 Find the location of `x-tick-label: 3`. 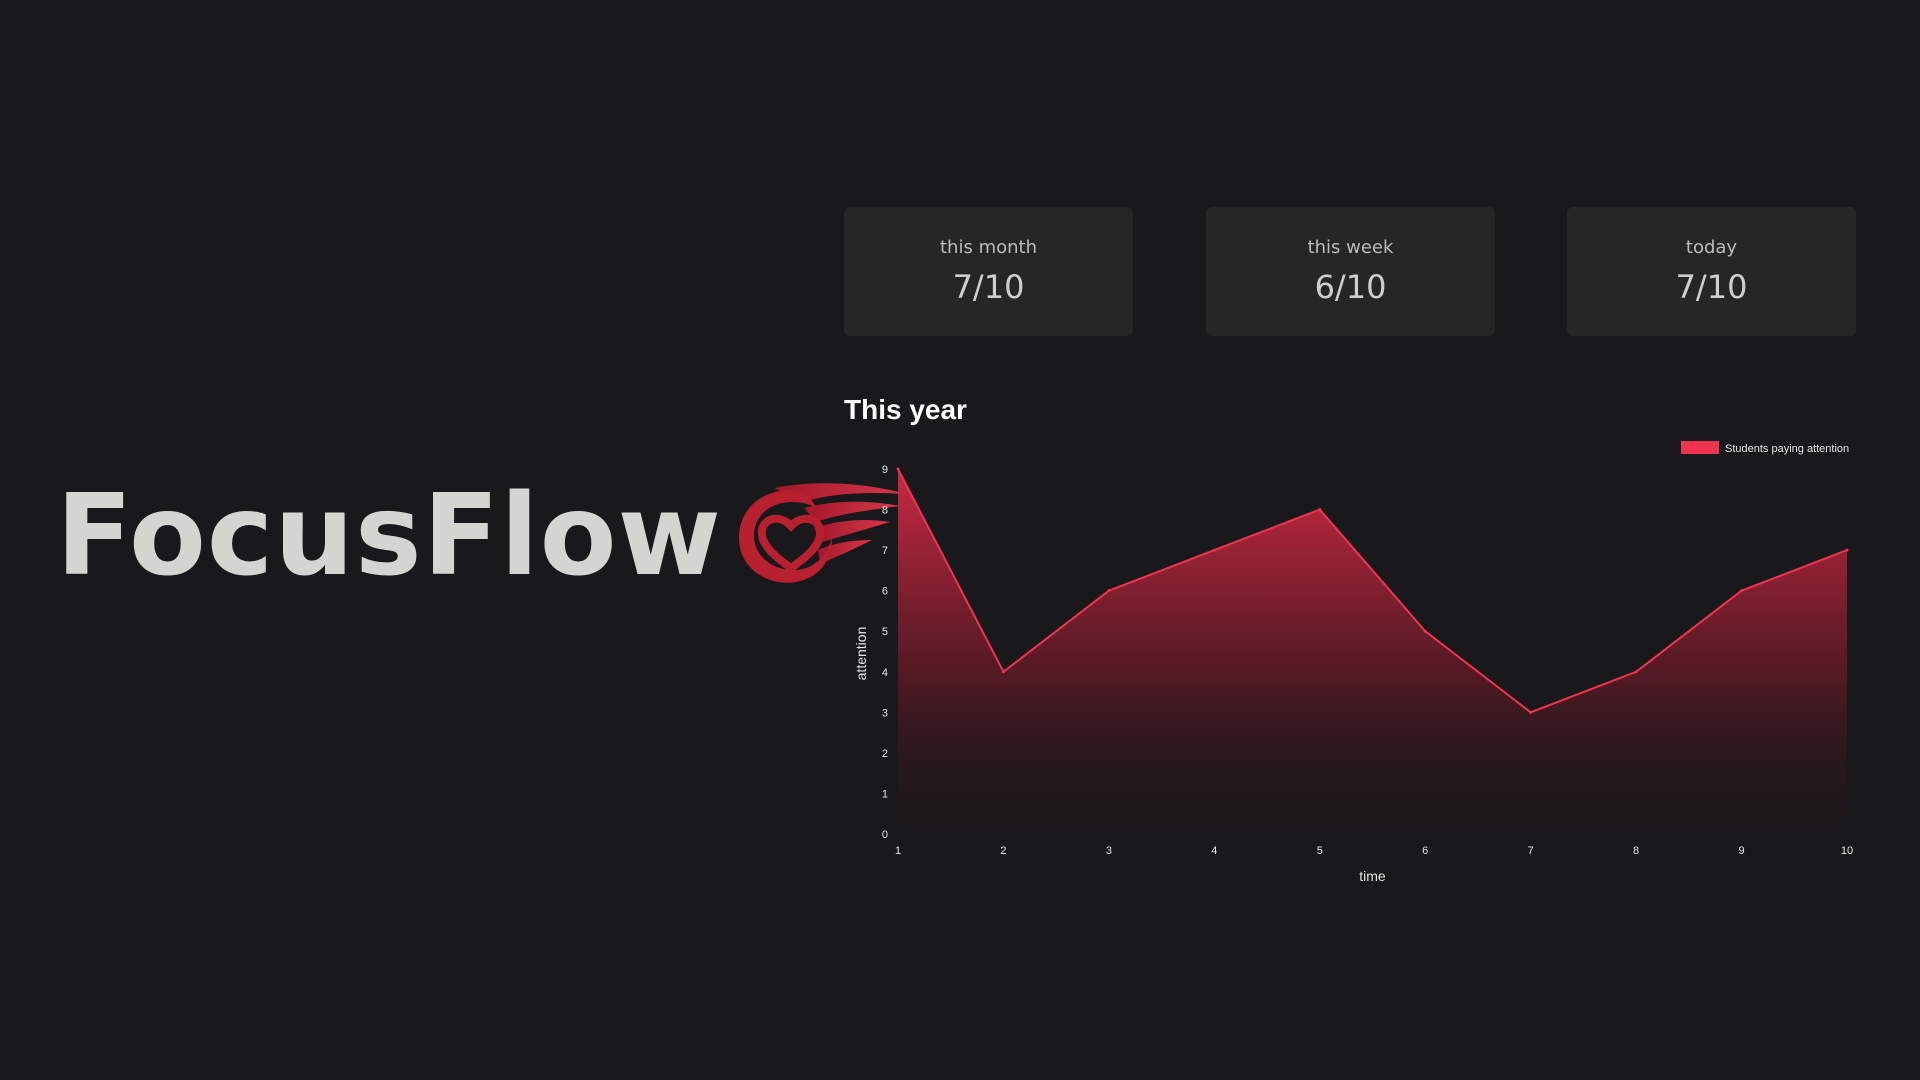

x-tick-label: 3 is located at coordinates (1109, 851).